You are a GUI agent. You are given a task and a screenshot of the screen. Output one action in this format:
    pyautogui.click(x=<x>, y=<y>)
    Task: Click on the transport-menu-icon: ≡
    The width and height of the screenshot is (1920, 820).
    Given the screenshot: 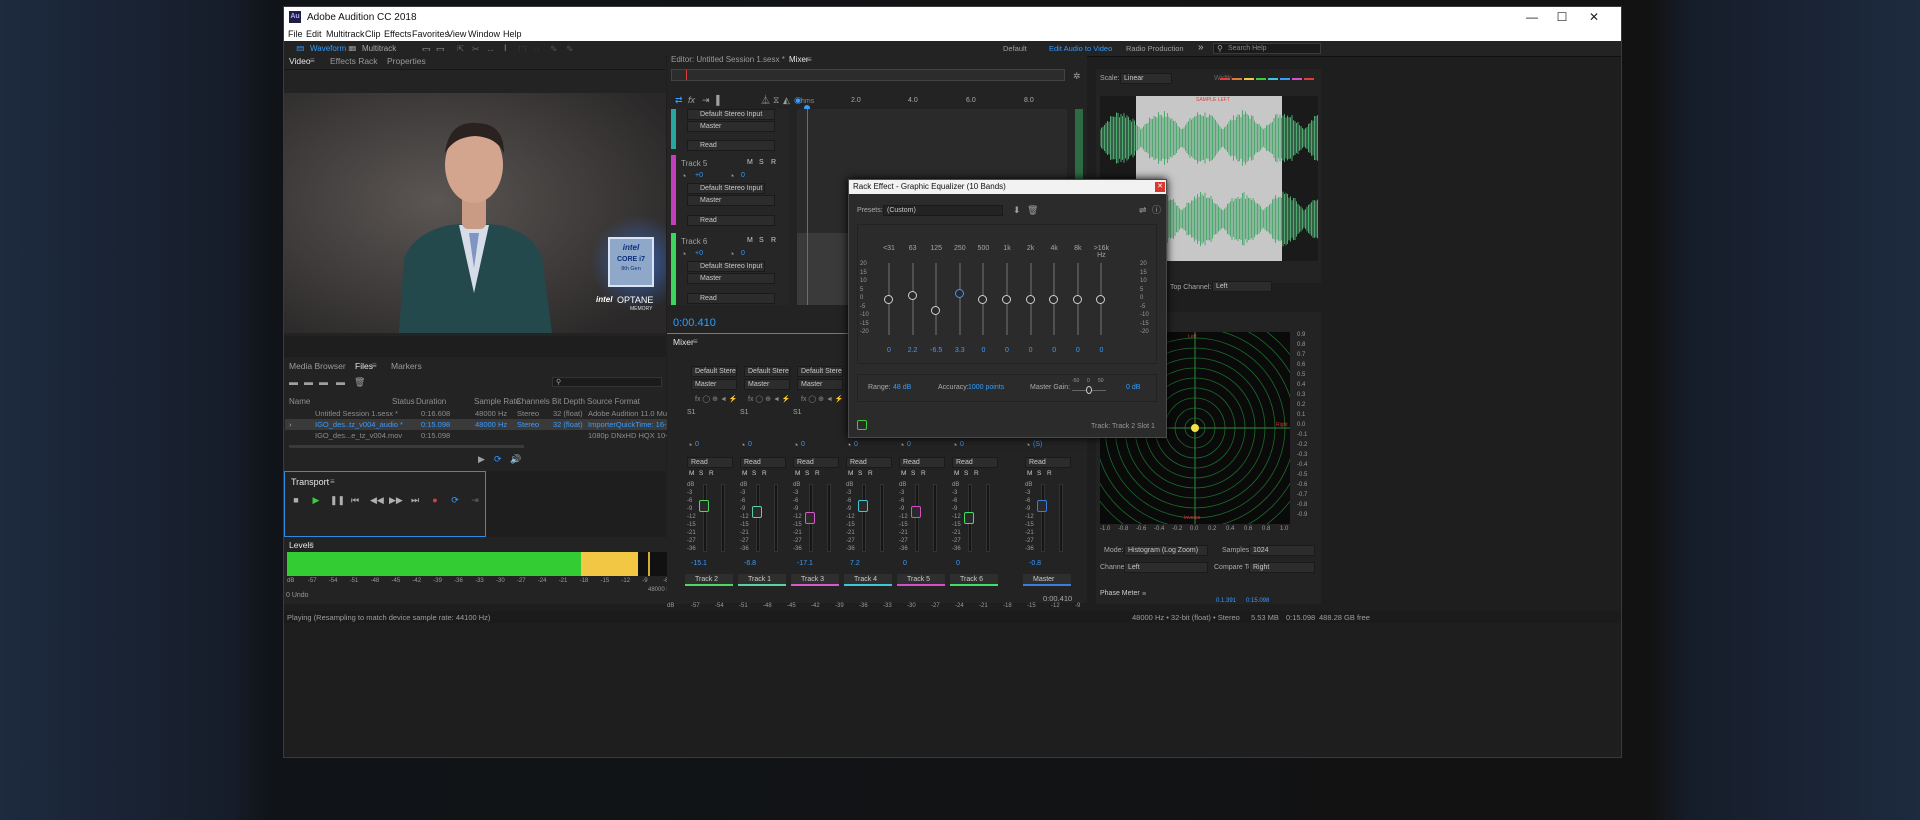 What is the action you would take?
    pyautogui.click(x=332, y=482)
    